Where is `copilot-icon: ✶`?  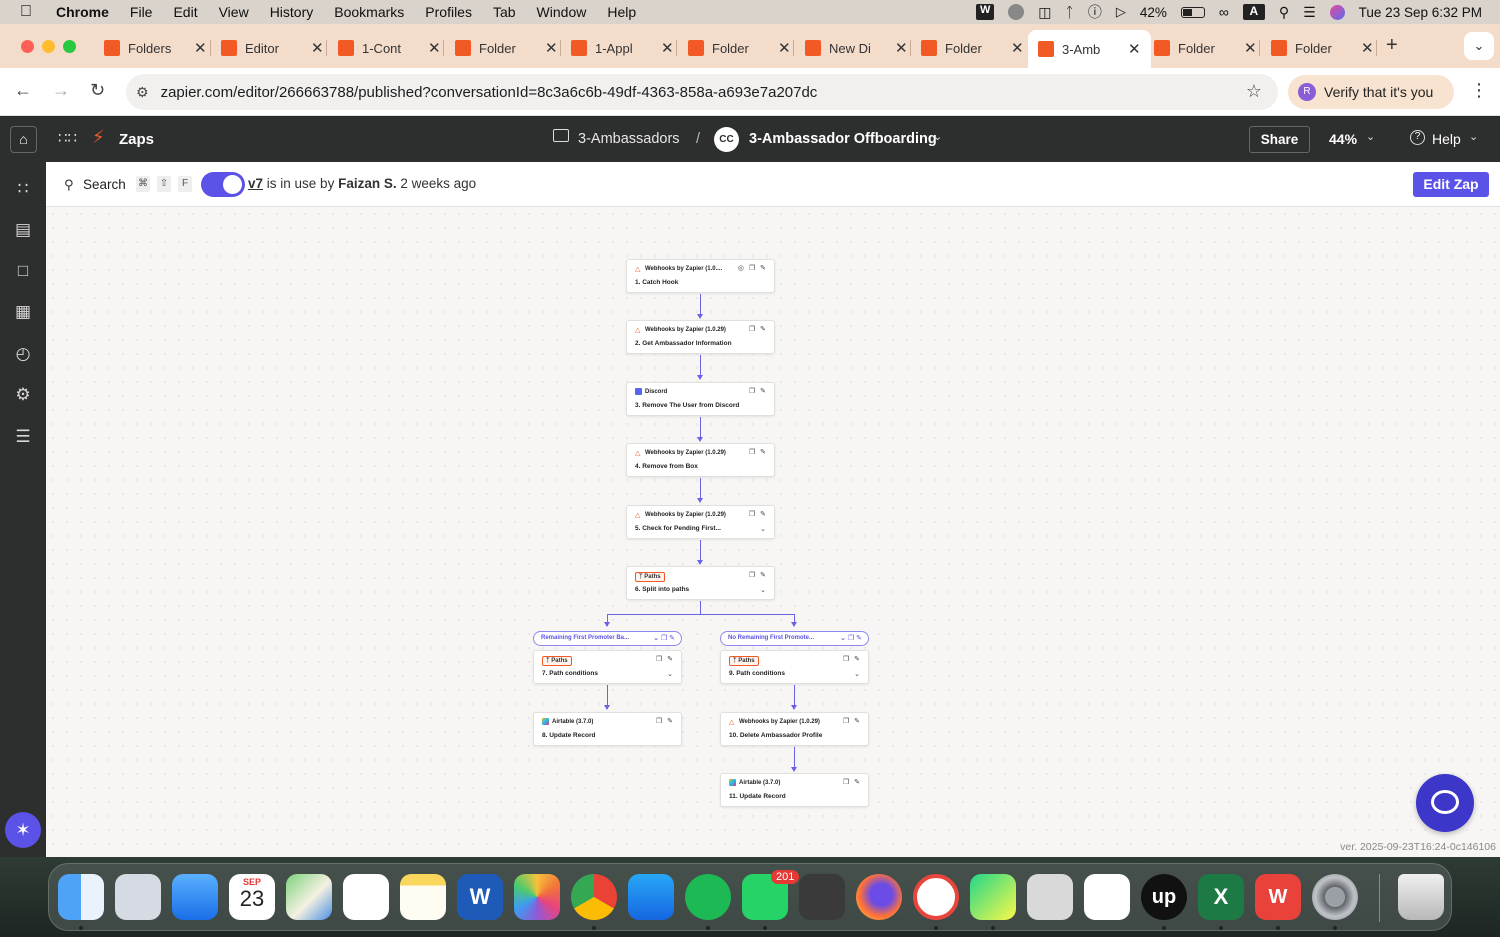 copilot-icon: ✶ is located at coordinates (23, 830).